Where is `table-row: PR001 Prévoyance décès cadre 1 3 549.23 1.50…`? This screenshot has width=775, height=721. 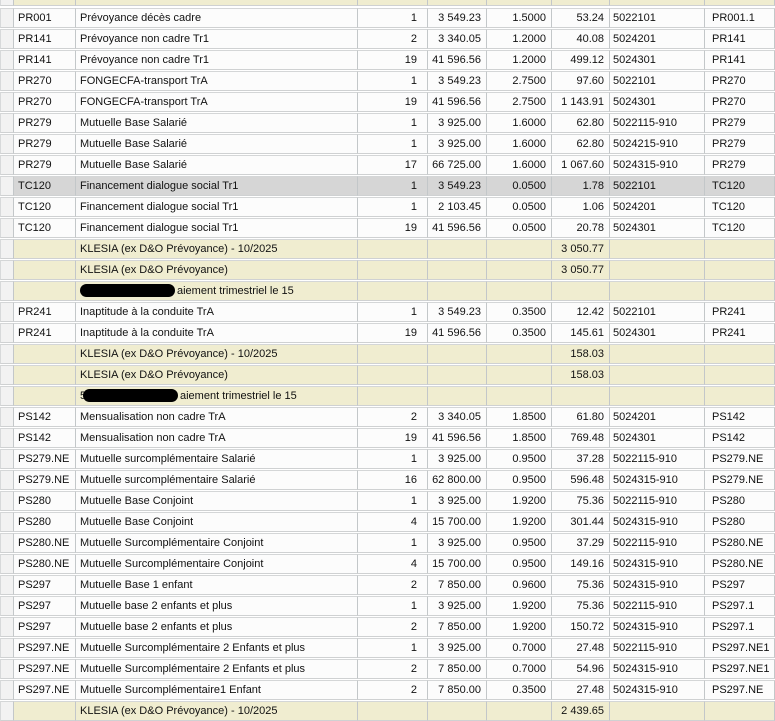
table-row: PR001 Prévoyance décès cadre 1 3 549.23 1.50… is located at coordinates (387, 18).